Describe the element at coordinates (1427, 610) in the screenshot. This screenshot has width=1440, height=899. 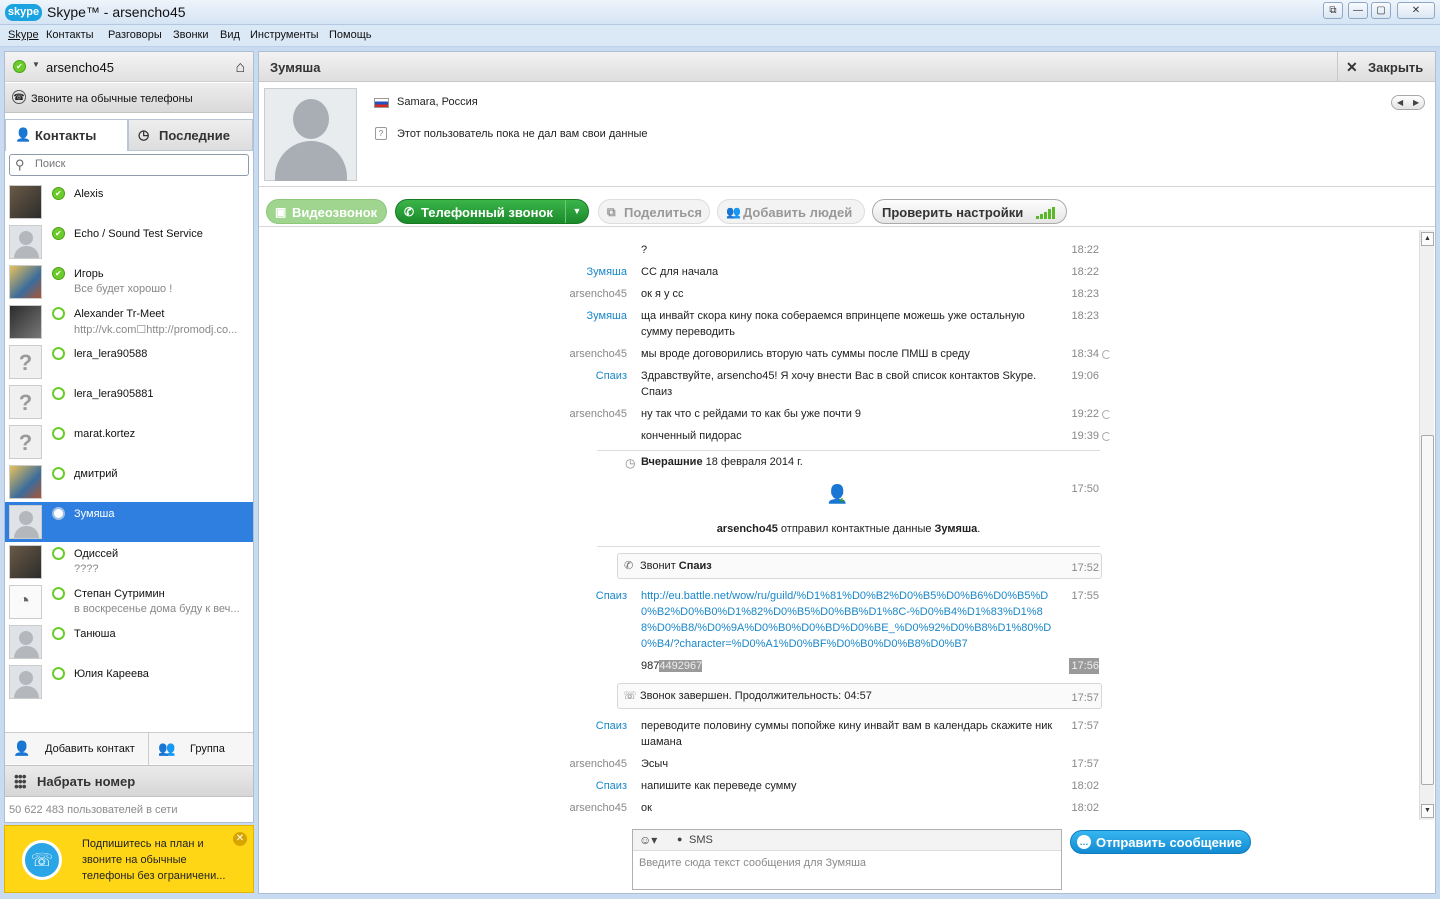
I see `scroll-thumb` at that location.